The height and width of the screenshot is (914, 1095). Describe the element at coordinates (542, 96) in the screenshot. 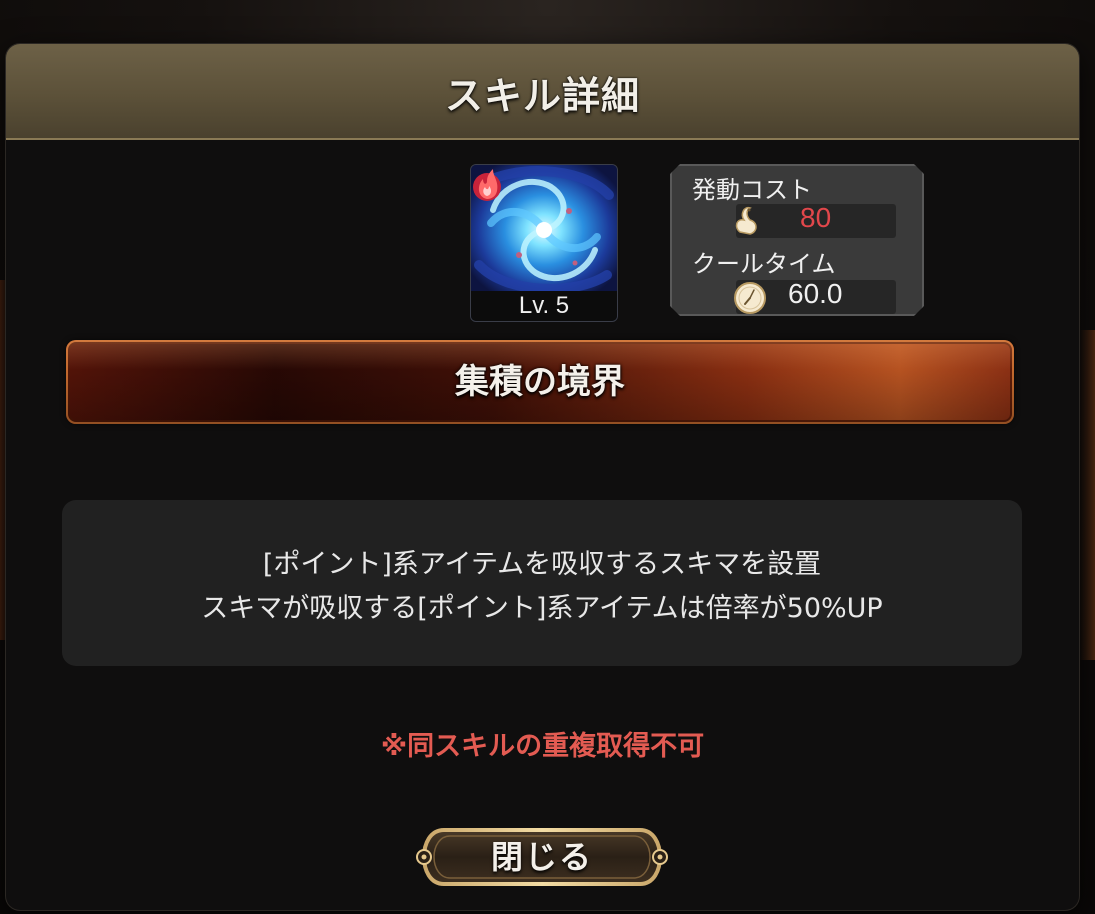

I see `dialog-title: スキル詳細` at that location.